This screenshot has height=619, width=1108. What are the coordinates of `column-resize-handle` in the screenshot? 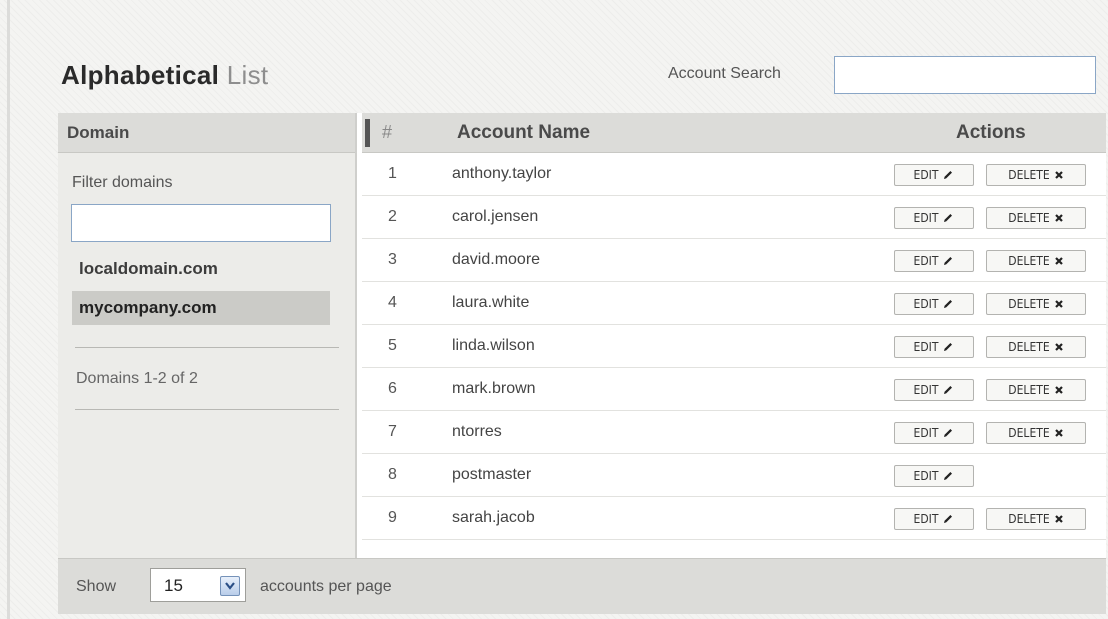 It's located at (367, 133).